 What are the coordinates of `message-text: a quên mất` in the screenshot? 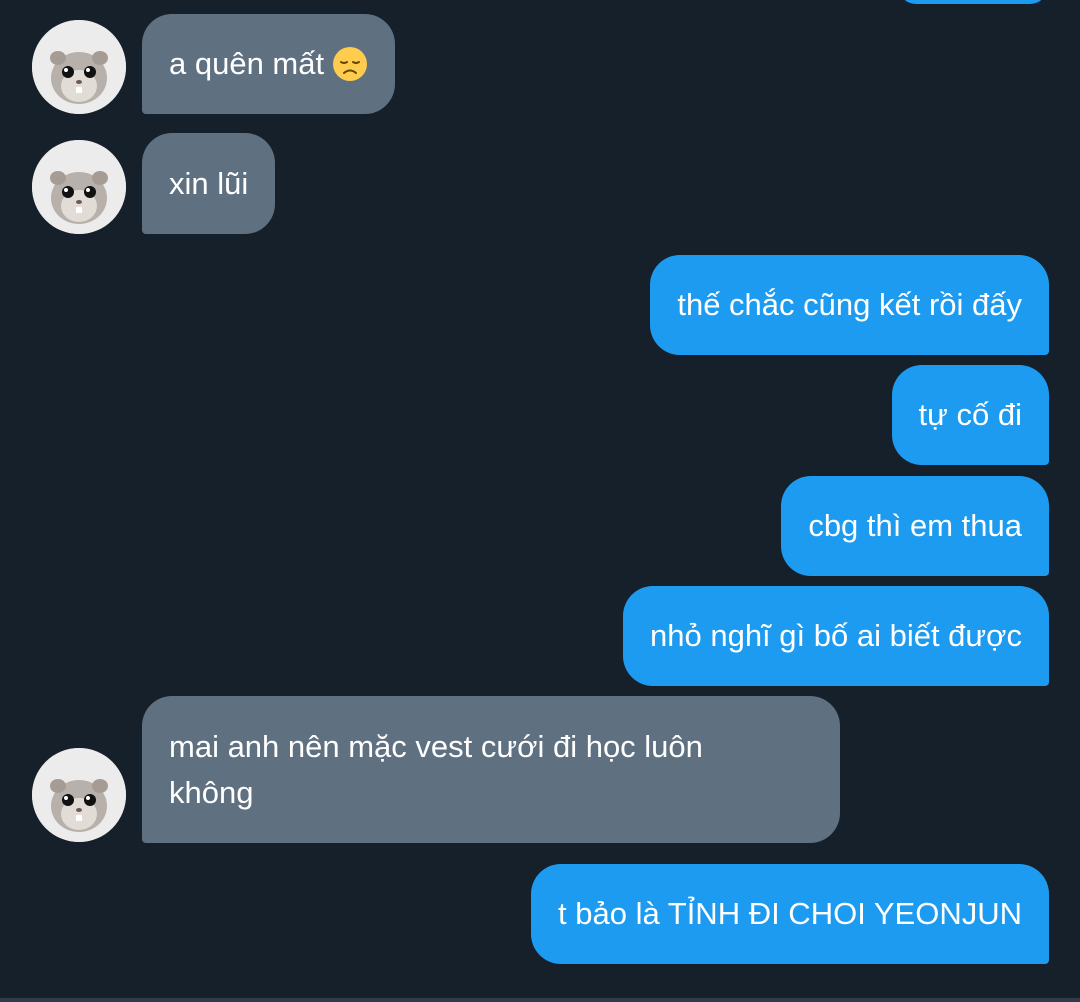 It's located at (247, 63).